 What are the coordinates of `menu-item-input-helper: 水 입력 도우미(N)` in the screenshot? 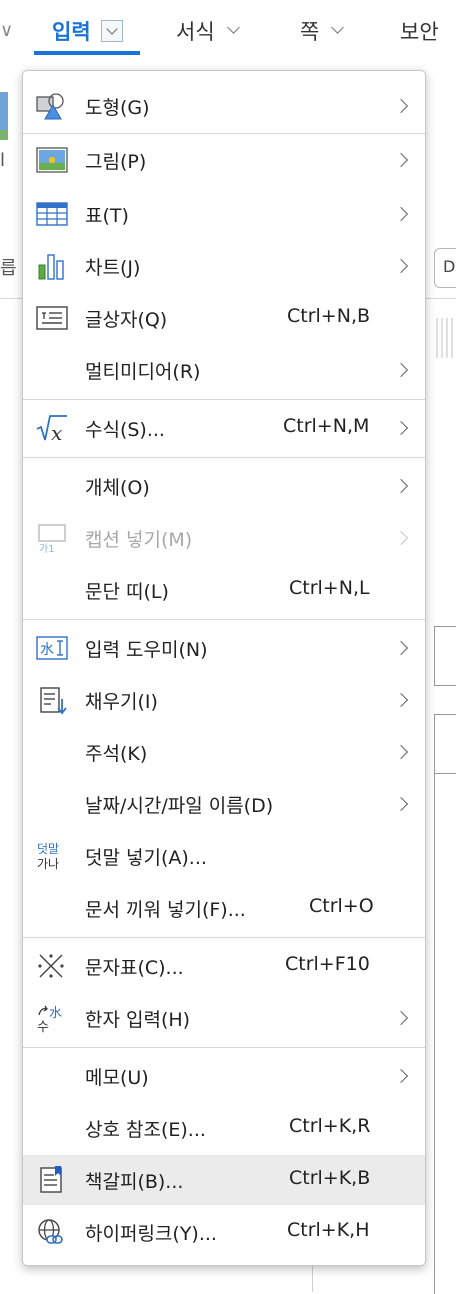 It's located at (224, 648).